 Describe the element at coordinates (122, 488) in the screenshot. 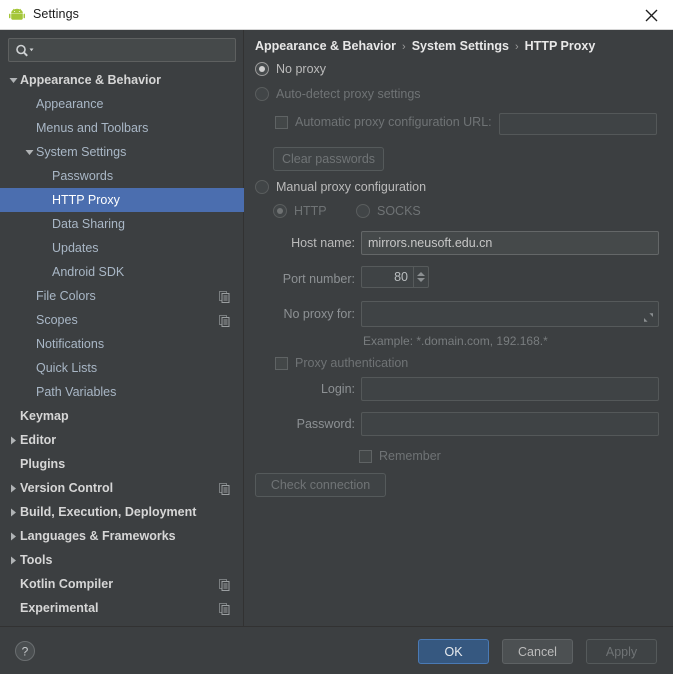

I see `sidebar-item-version-control: Version Control` at that location.